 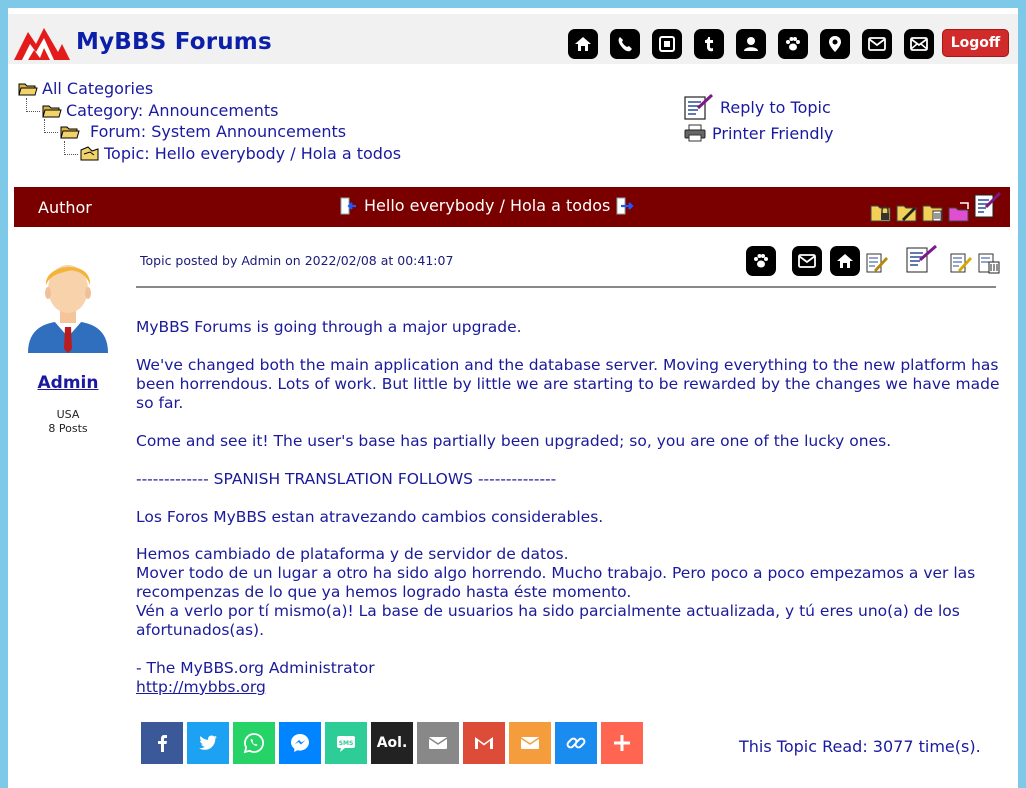 I want to click on post-signature: - The MyBBS.org Administrator, so click(x=255, y=668).